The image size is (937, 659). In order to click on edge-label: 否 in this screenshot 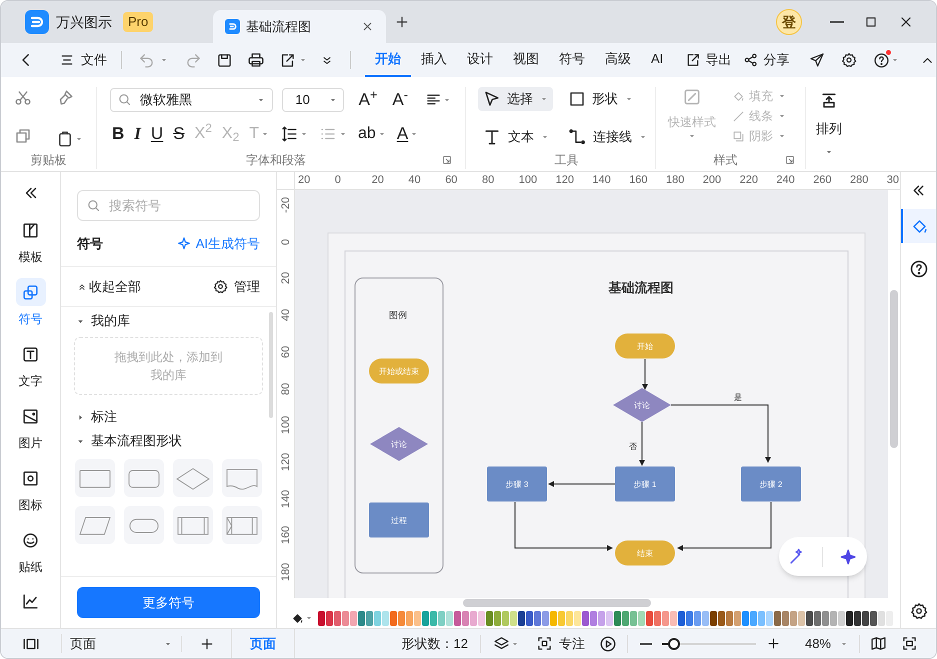, I will do `click(633, 446)`.